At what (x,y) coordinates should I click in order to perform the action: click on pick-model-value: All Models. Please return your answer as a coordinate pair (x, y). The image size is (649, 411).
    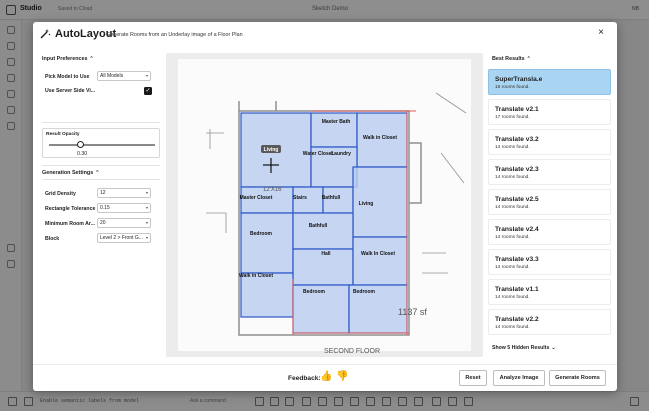
    Looking at the image, I should click on (112, 76).